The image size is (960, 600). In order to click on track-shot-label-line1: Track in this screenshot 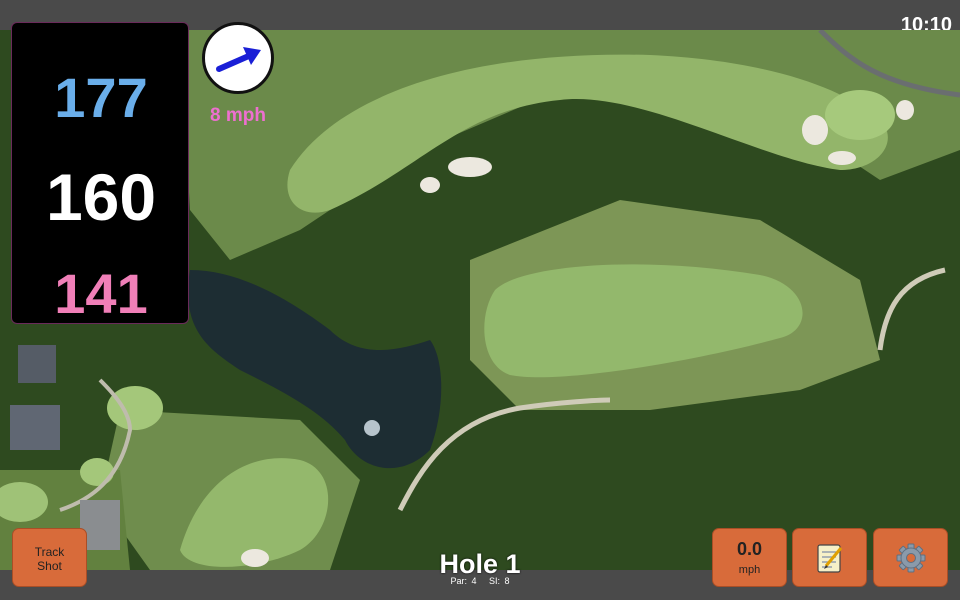, I will do `click(49, 552)`.